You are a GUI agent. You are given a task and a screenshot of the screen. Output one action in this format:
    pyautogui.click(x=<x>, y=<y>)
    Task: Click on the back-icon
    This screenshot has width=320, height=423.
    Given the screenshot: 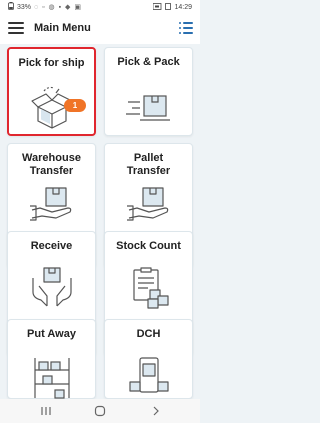 What is the action you would take?
    pyautogui.click(x=156, y=411)
    